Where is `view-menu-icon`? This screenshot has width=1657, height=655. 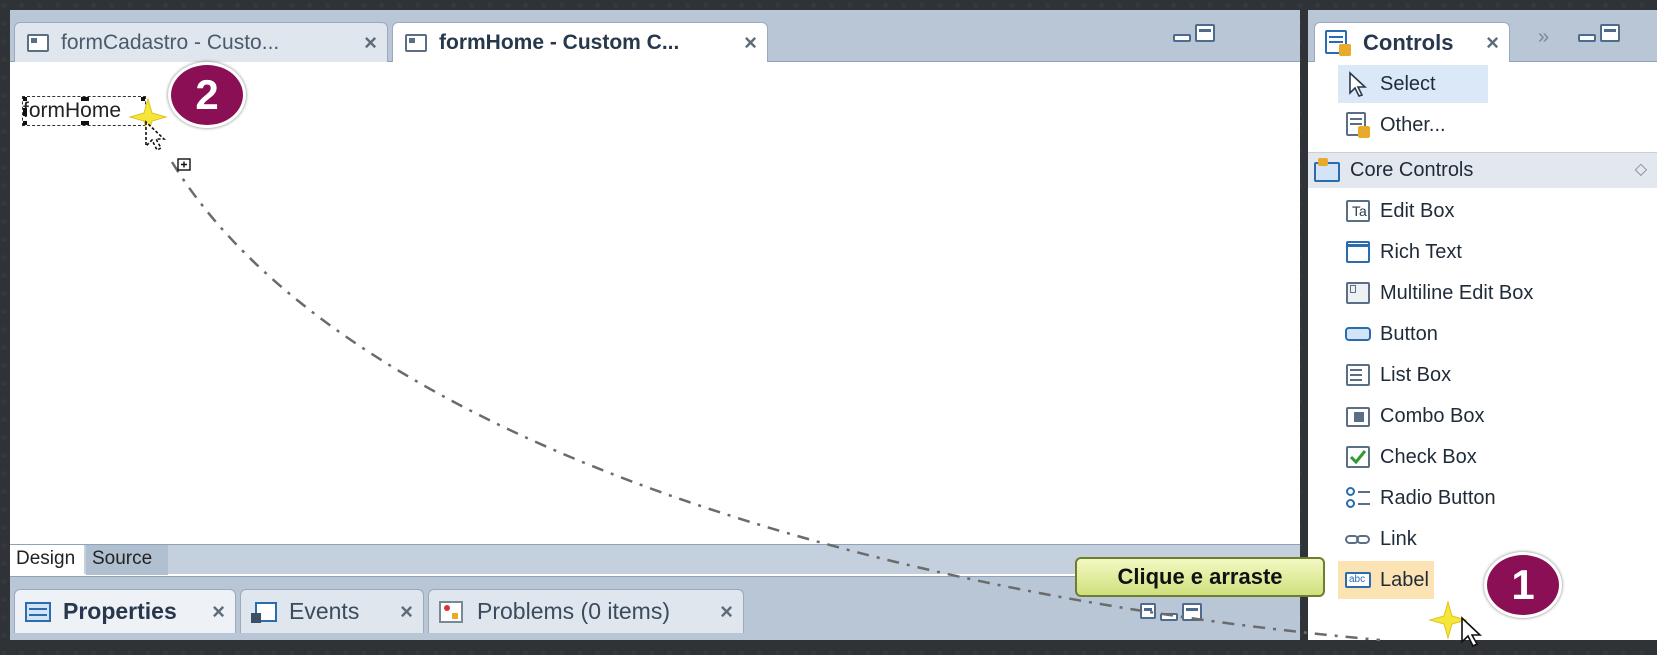
view-menu-icon is located at coordinates (1148, 611).